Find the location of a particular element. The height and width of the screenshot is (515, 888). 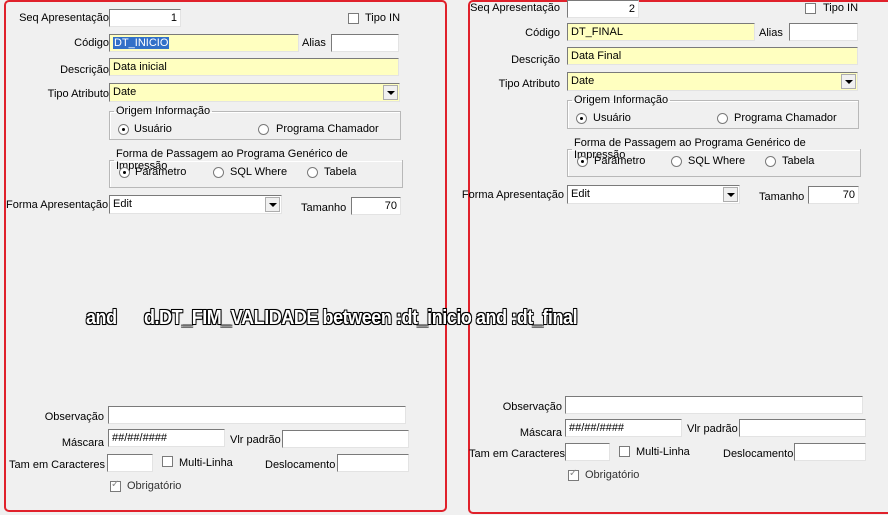

descricao-input: Data Final is located at coordinates (712, 56).